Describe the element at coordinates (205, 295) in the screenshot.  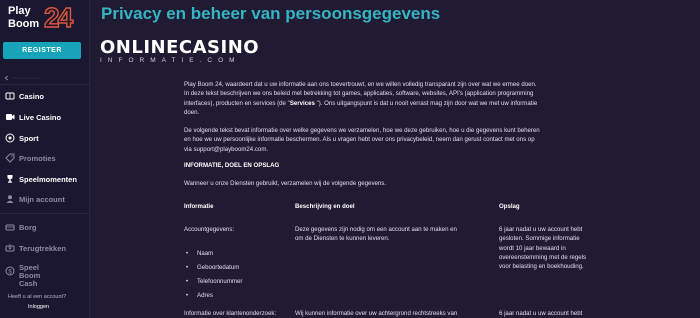
I see `bullet-text: Adres` at that location.